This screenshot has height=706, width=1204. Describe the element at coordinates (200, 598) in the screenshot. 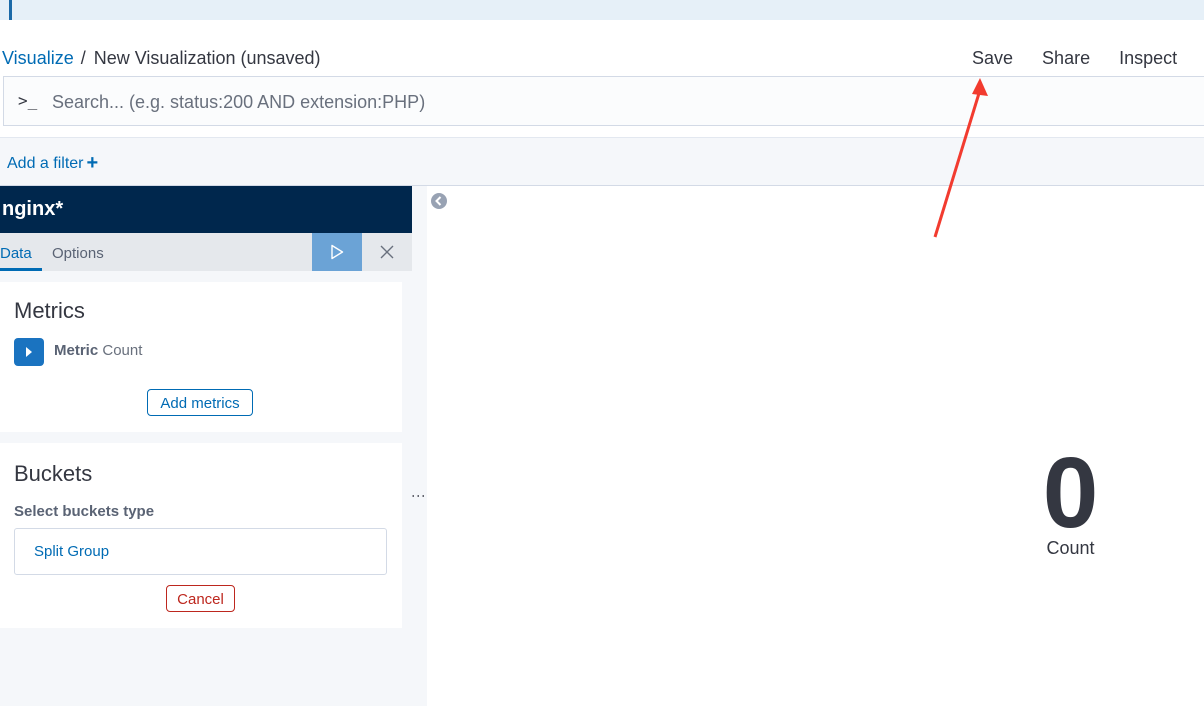

I see `cancel-button: Cancel` at that location.